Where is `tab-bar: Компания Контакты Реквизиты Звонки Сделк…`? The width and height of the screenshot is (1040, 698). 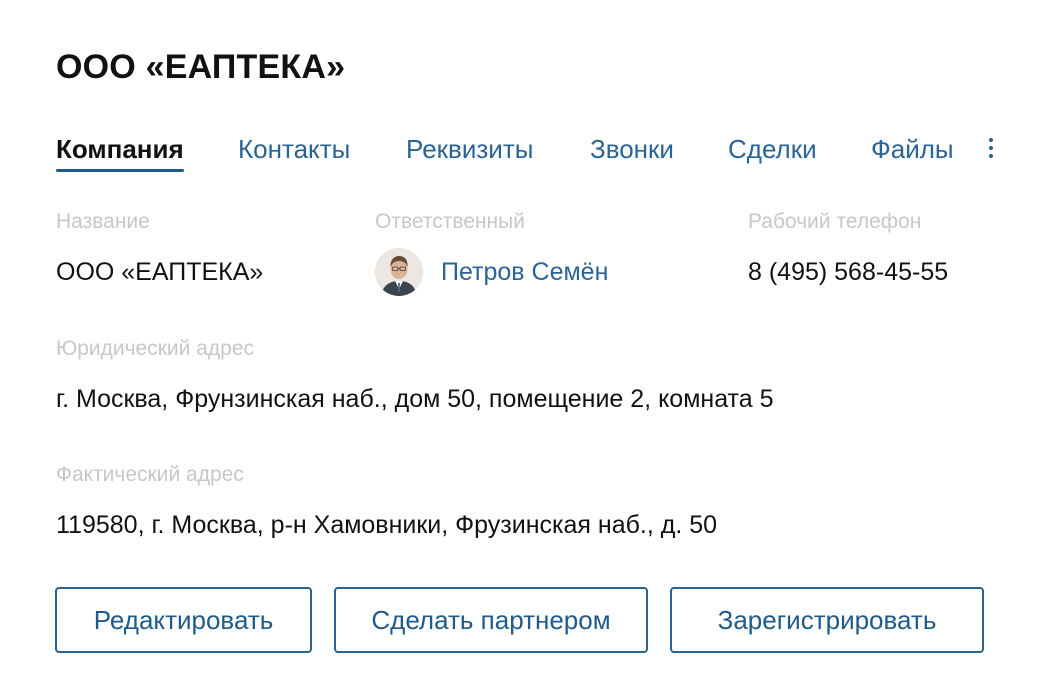 tab-bar: Компания Контакты Реквизиты Звонки Сделк… is located at coordinates (531, 154).